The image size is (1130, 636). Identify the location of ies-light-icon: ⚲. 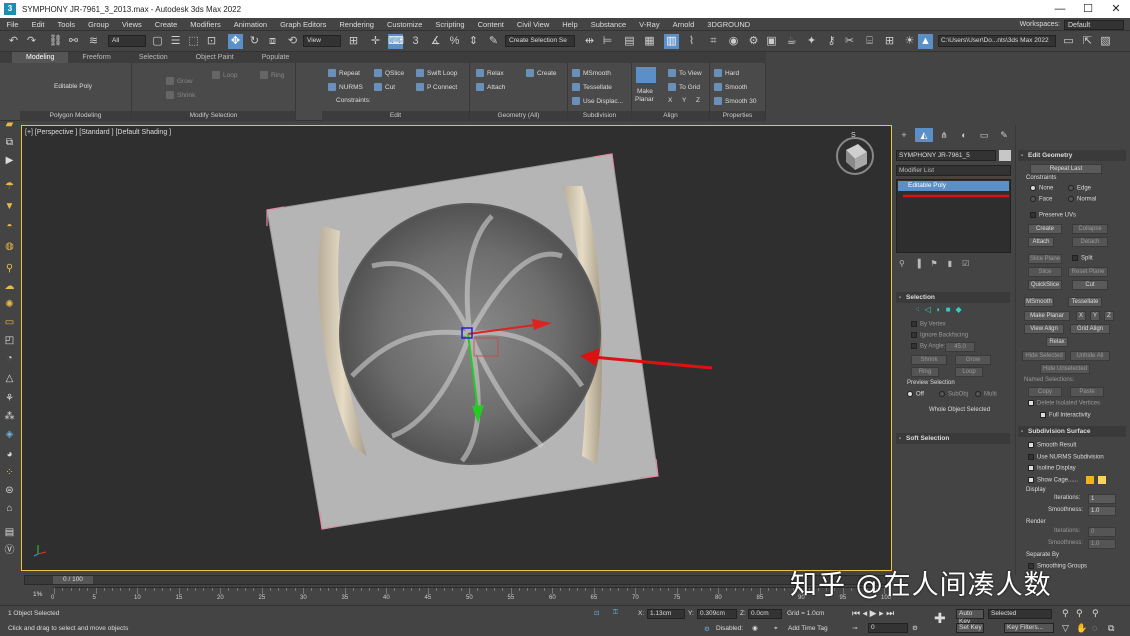
(9, 268).